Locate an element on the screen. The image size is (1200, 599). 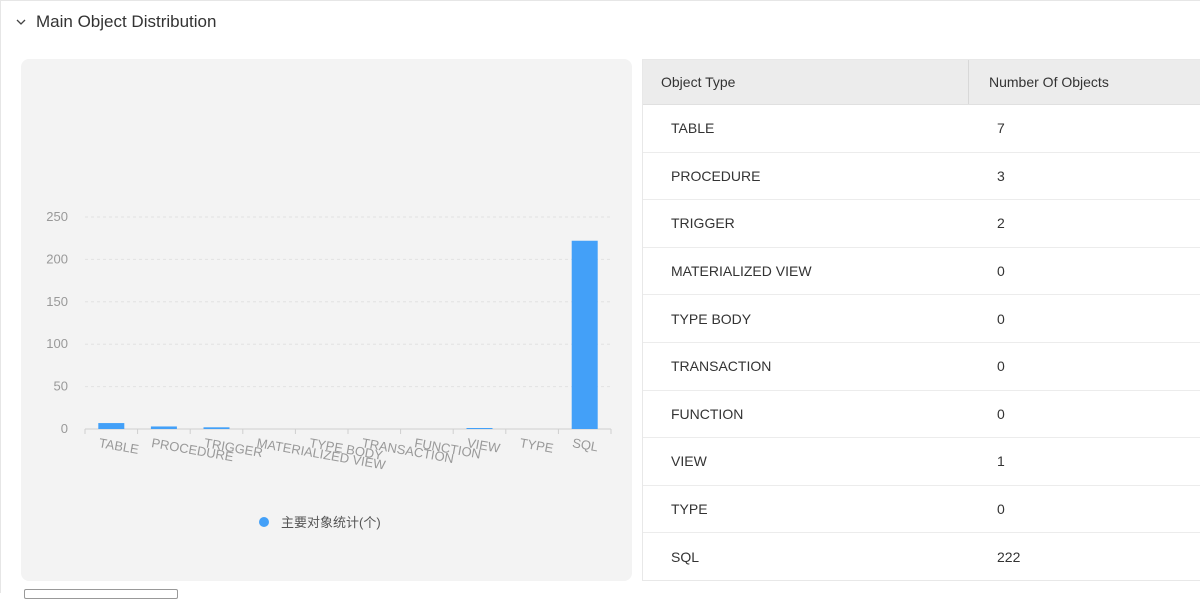
y-tick-label: 50 is located at coordinates (61, 386).